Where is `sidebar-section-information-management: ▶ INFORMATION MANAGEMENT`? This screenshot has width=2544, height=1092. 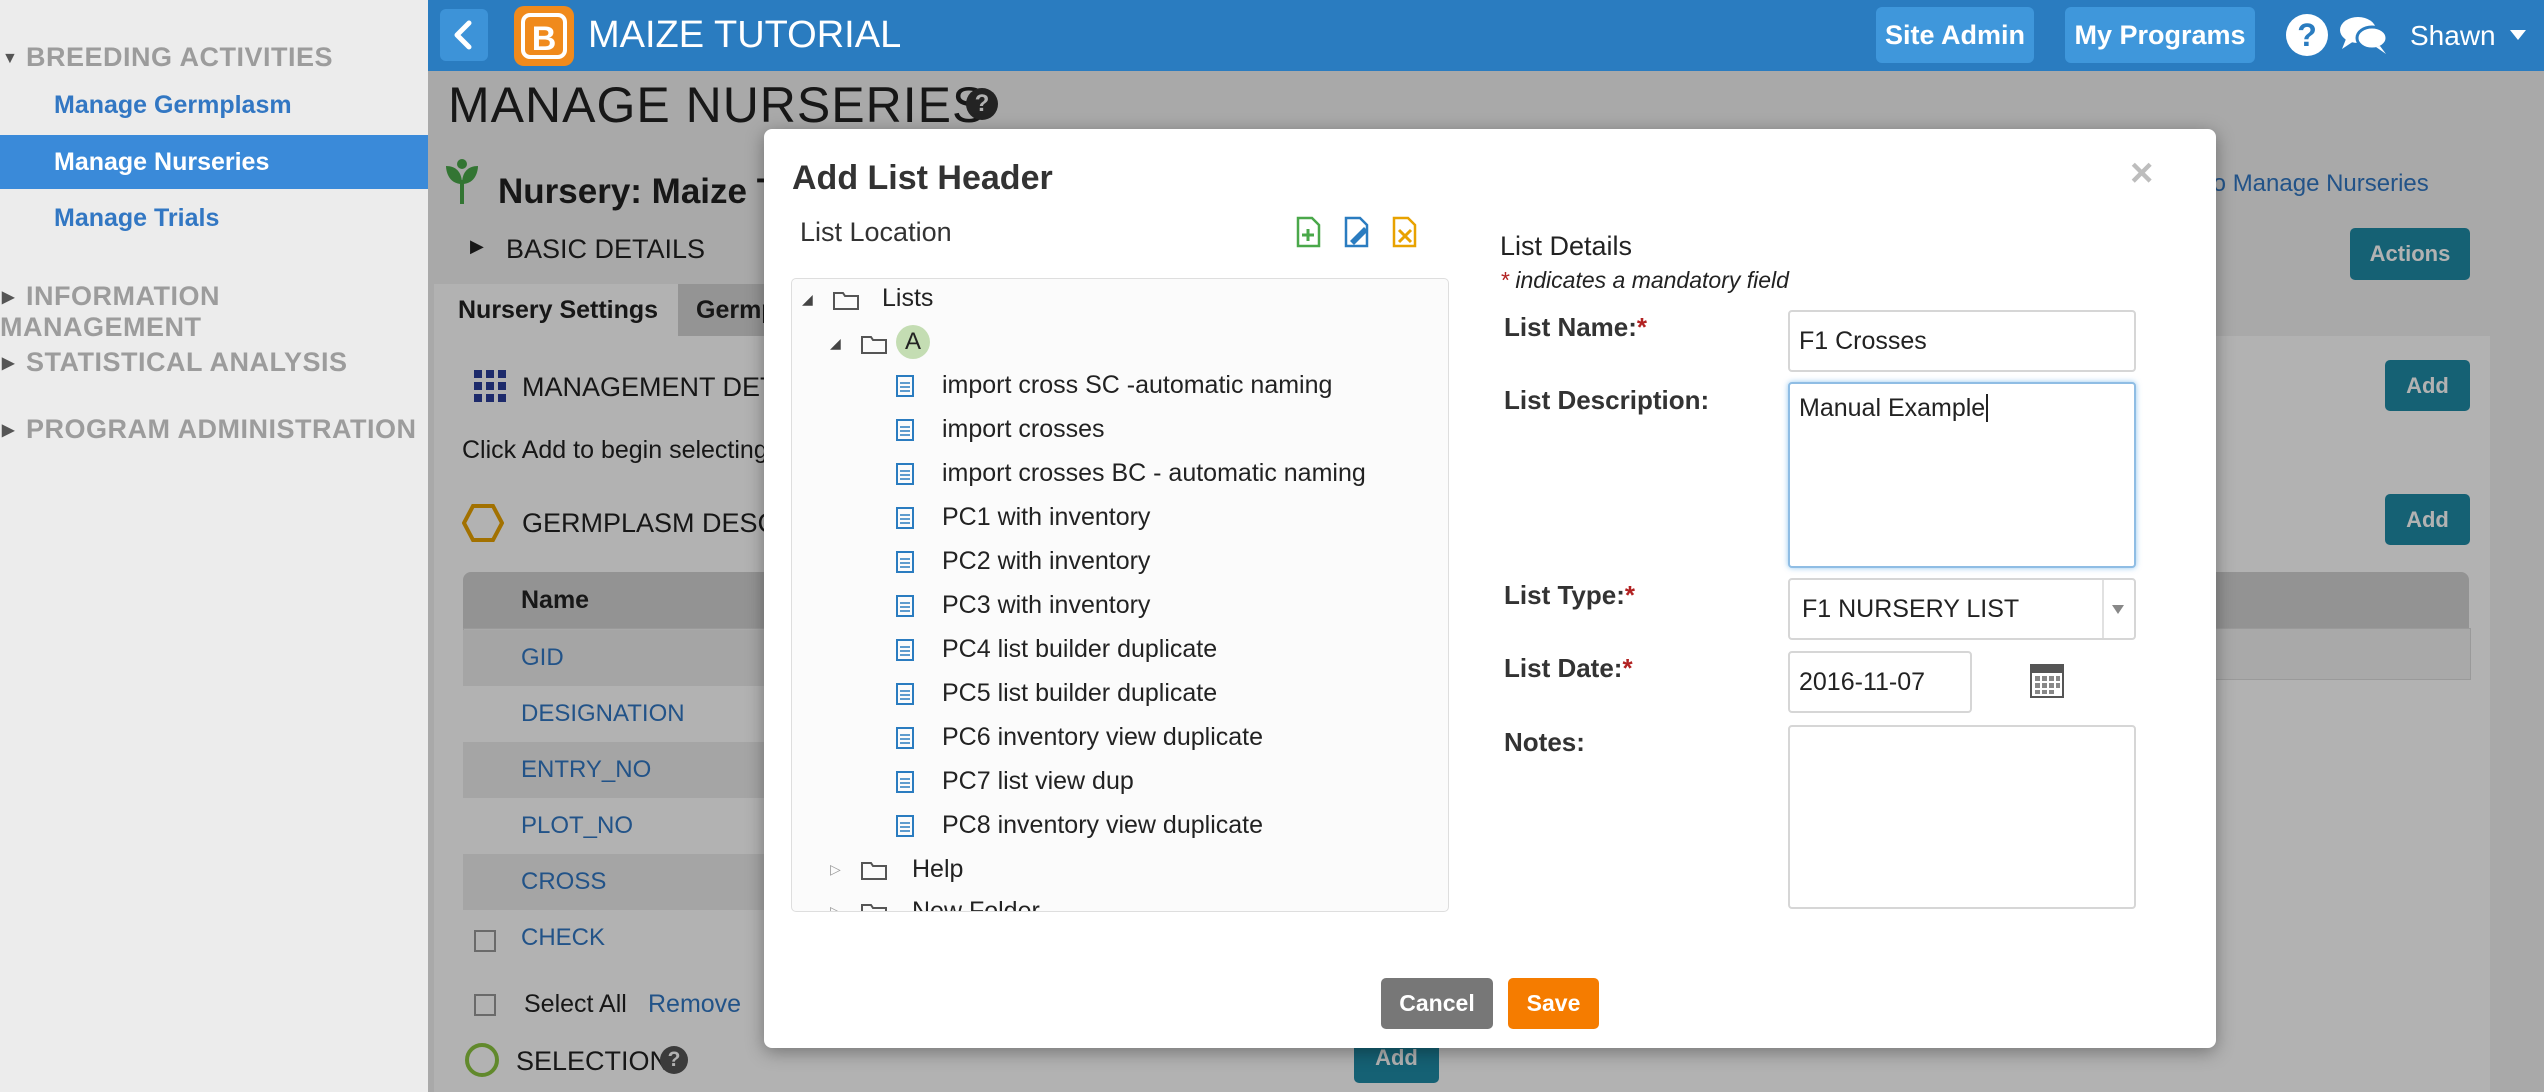
sidebar-section-information-management: ▶ INFORMATION MANAGEMENT is located at coordinates (214, 312).